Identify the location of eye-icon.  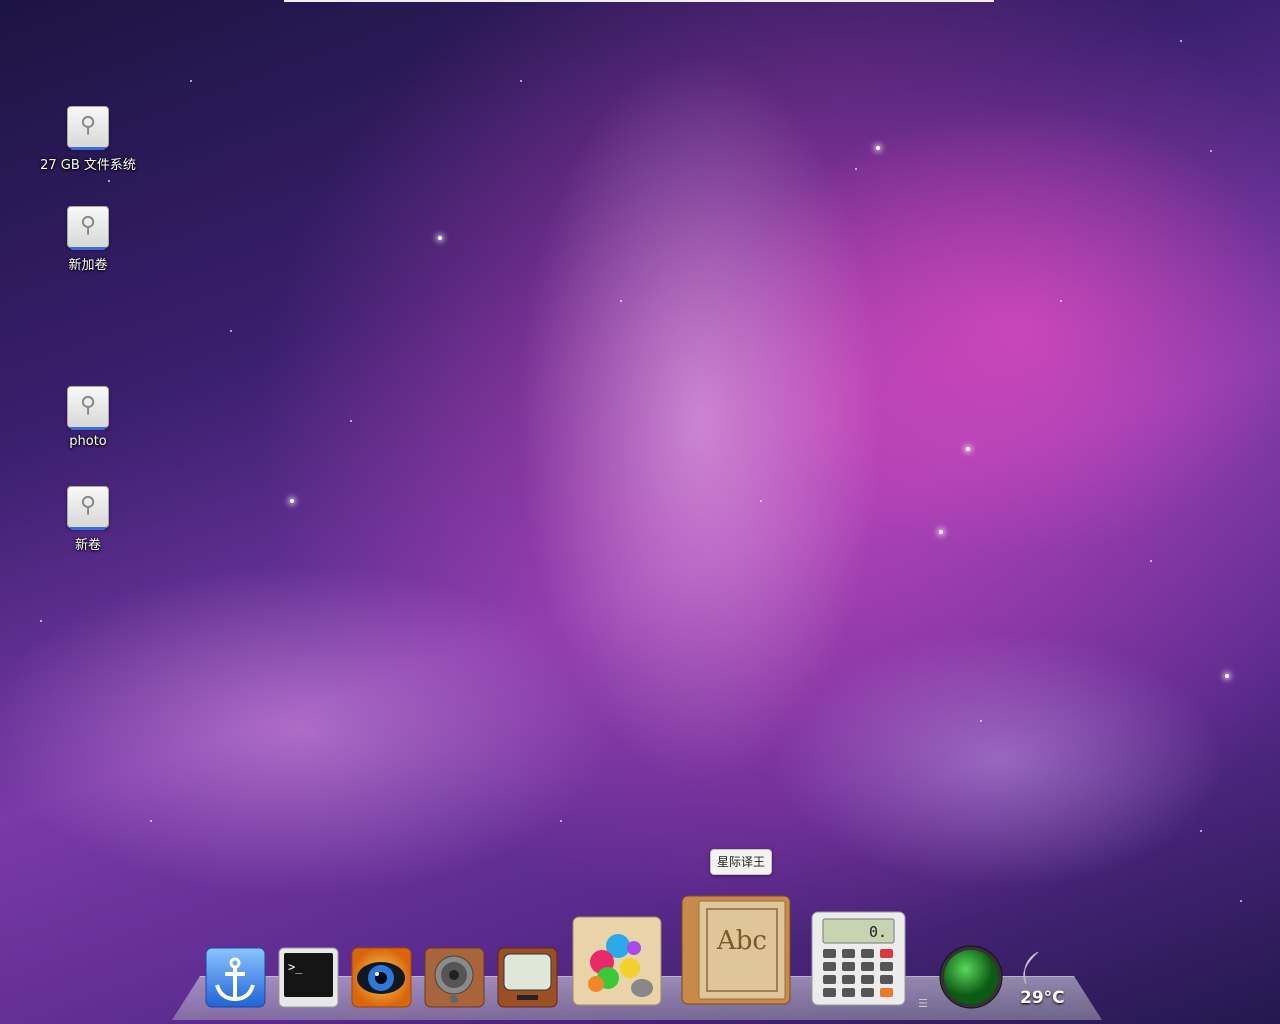
(381, 977).